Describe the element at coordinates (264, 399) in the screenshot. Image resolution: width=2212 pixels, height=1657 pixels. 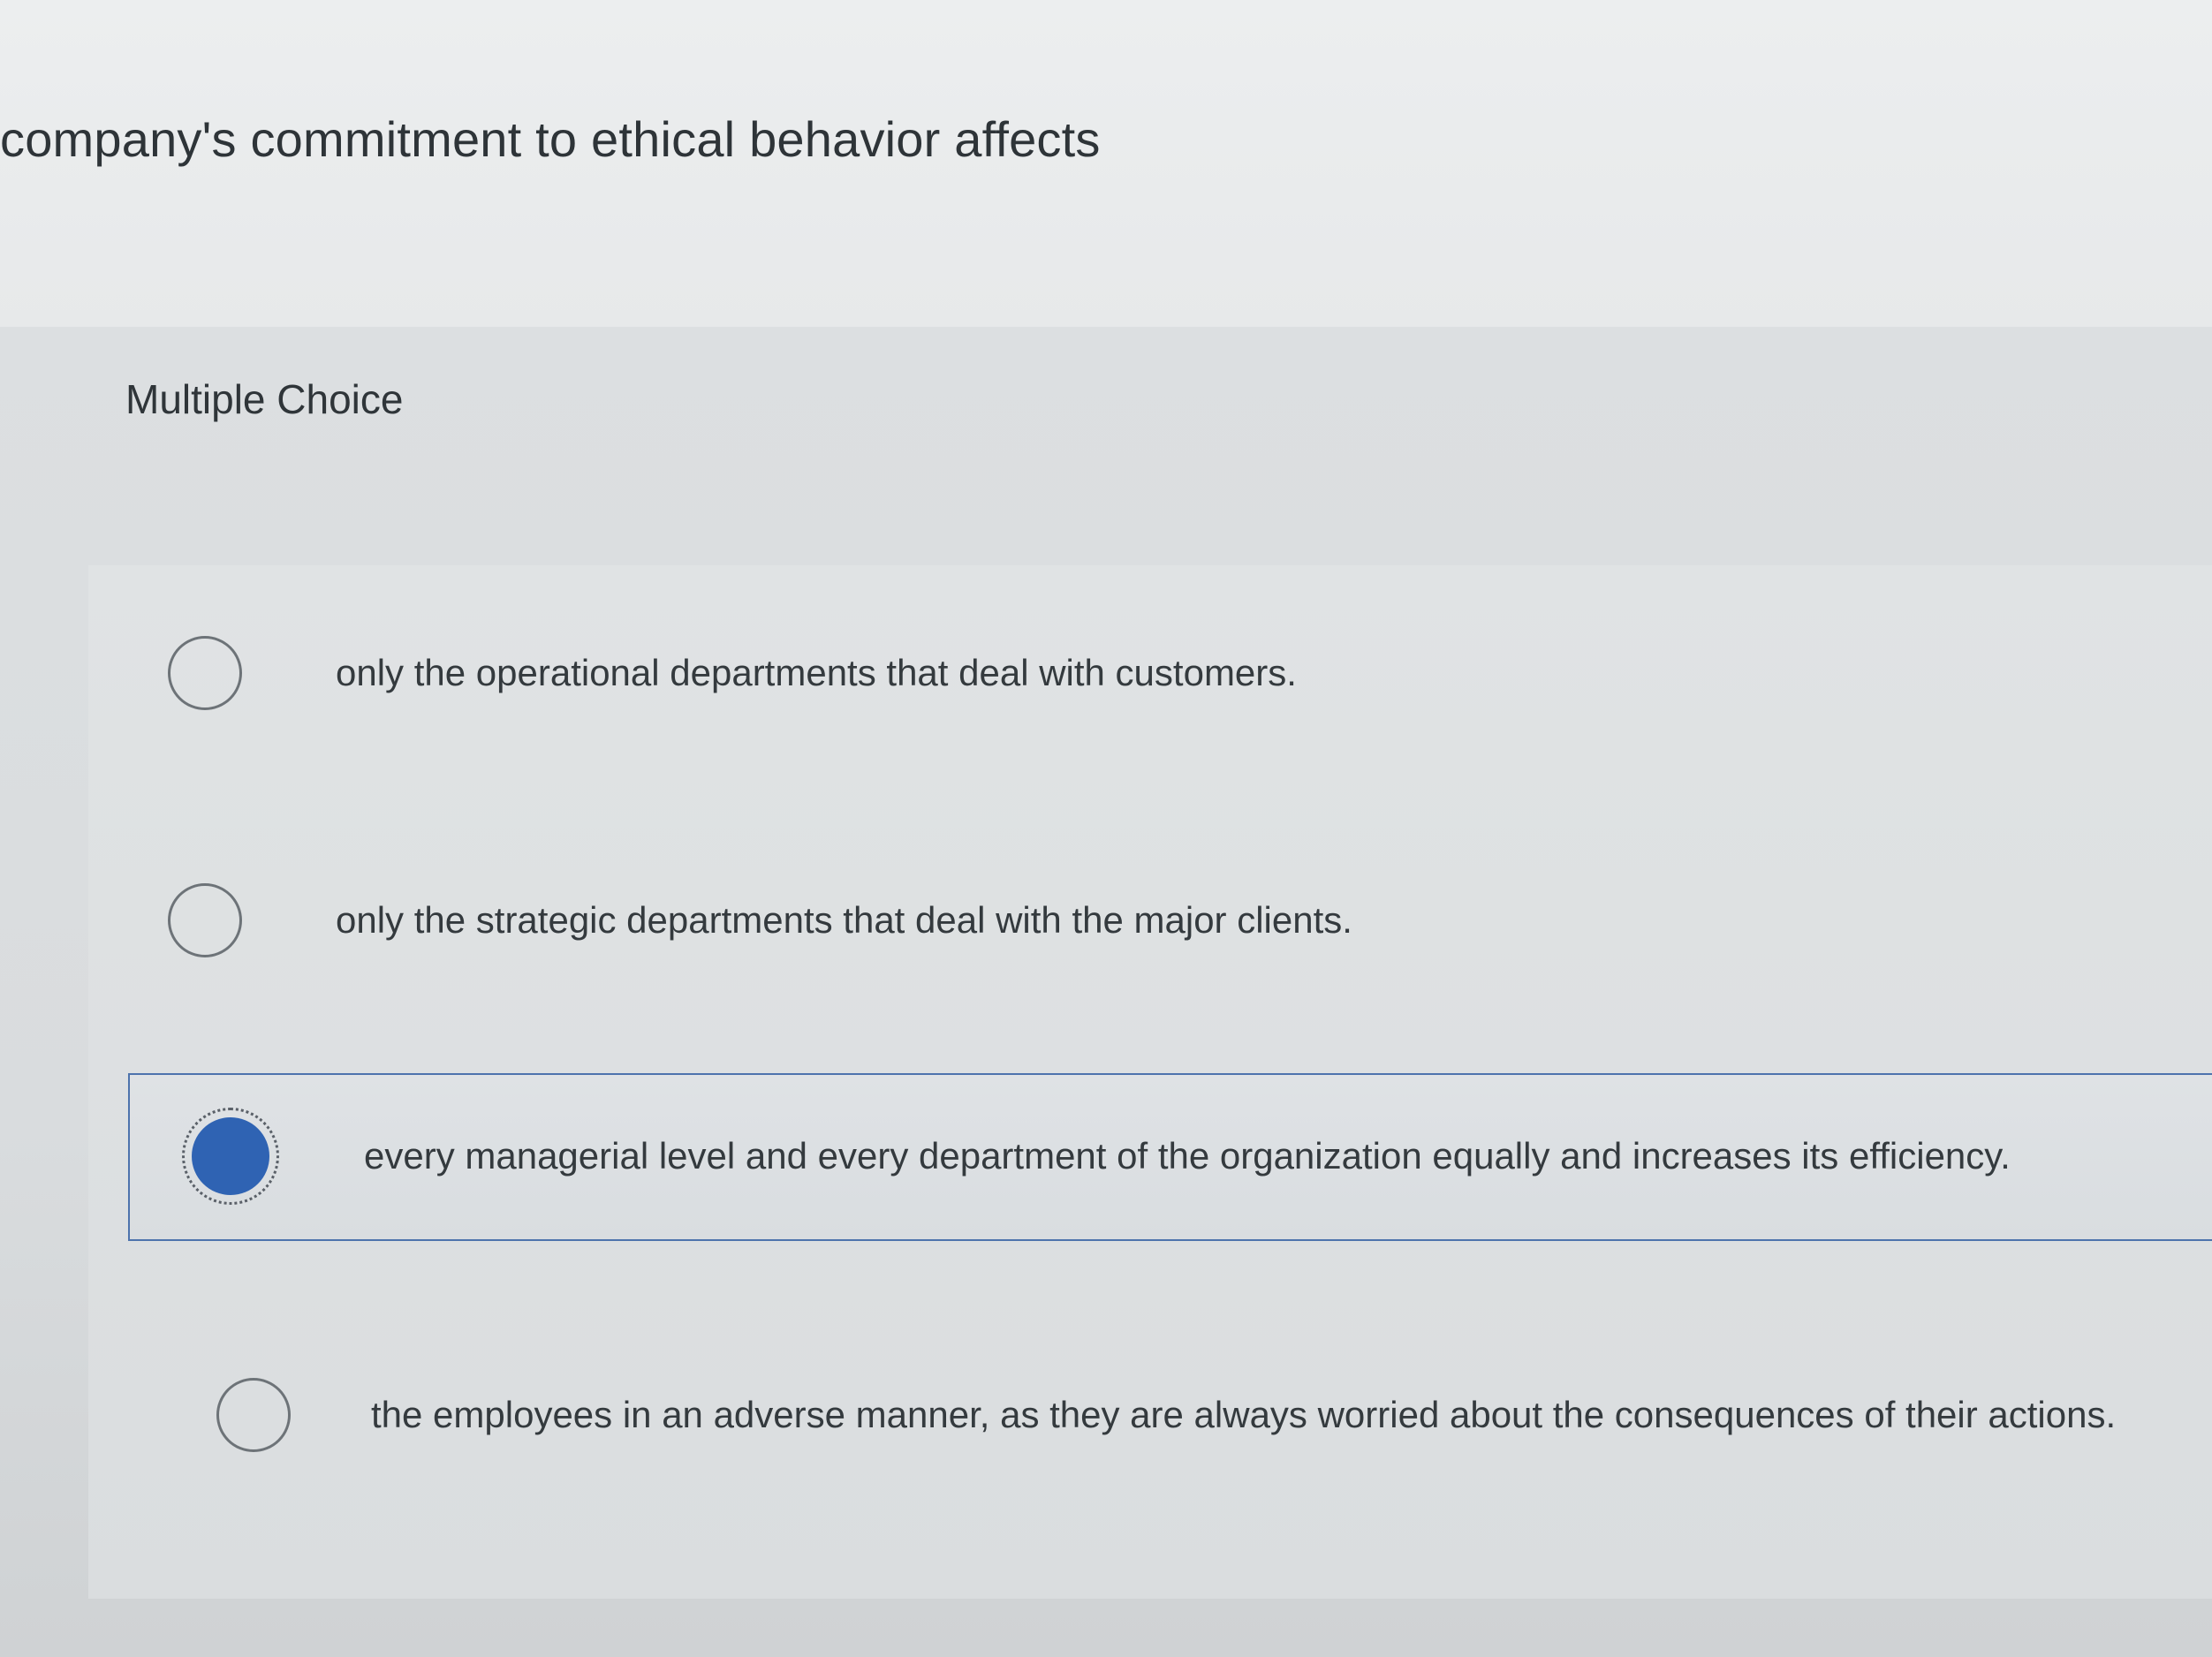
I see `question-type-label: Multiple Choice` at that location.